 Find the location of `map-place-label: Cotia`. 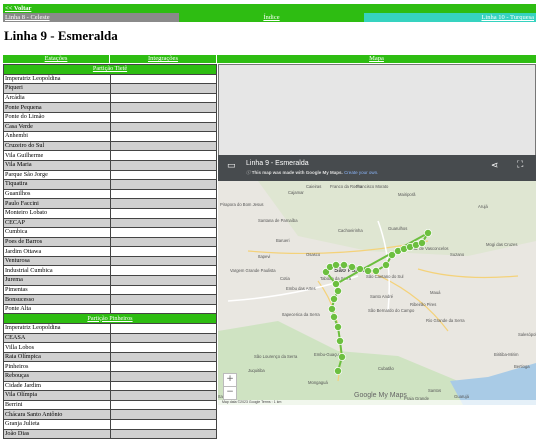

map-place-label: Cotia is located at coordinates (285, 278).